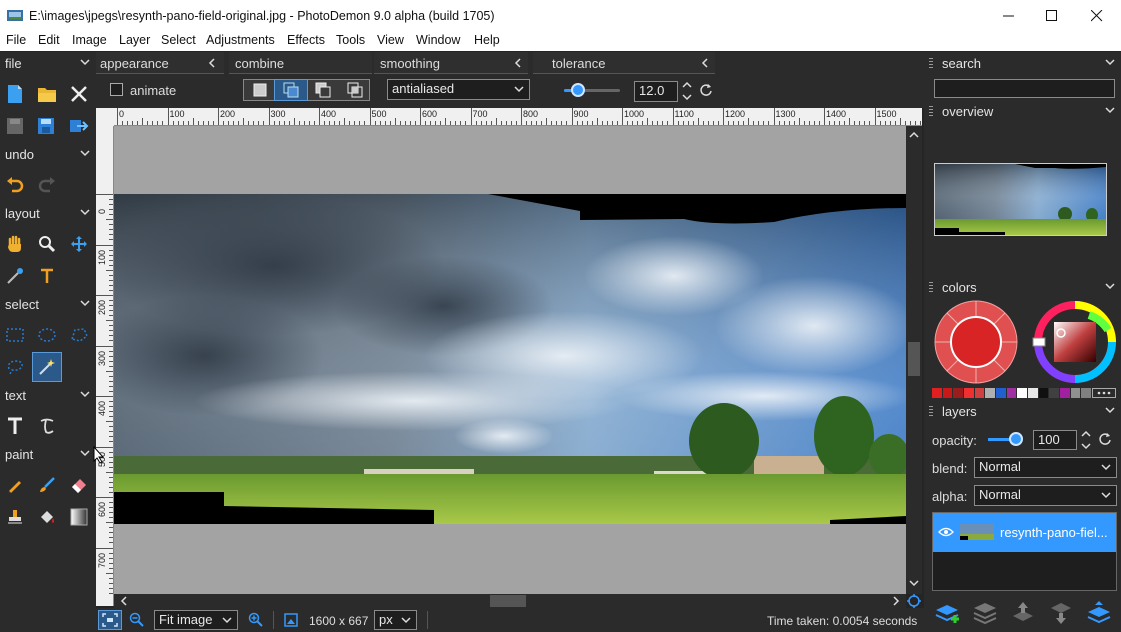  What do you see at coordinates (1022, 288) in the screenshot?
I see `colors-panel-header: colors` at bounding box center [1022, 288].